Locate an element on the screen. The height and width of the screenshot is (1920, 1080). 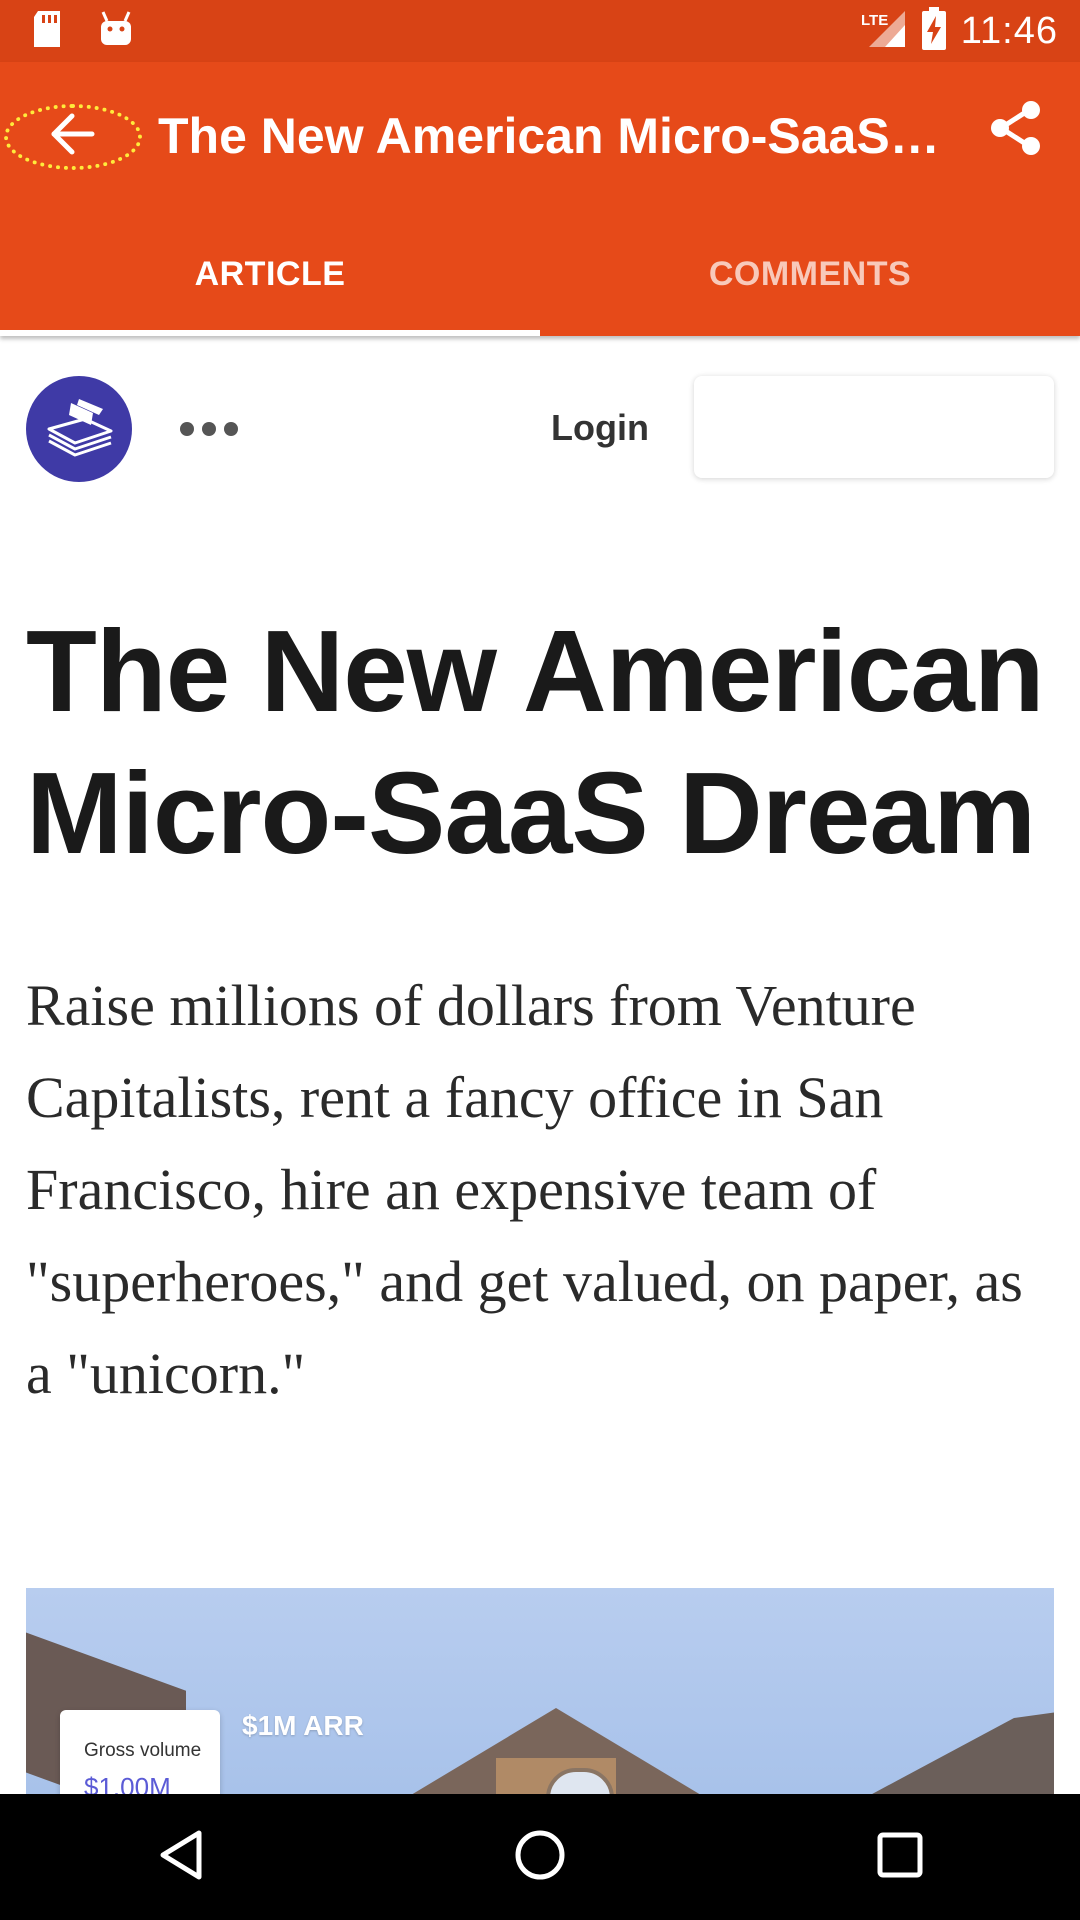
gross-volume-card: Gross volume $1.00M is located at coordinates (140, 1752).